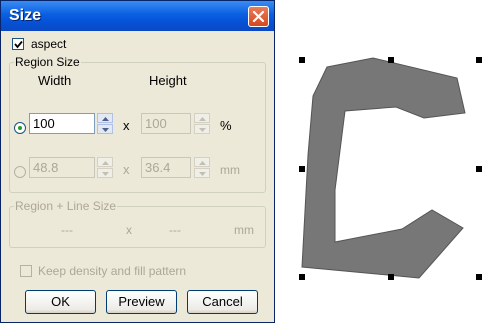 This screenshot has height=323, width=482. I want to click on width-mm-input: 48.8, so click(62, 167).